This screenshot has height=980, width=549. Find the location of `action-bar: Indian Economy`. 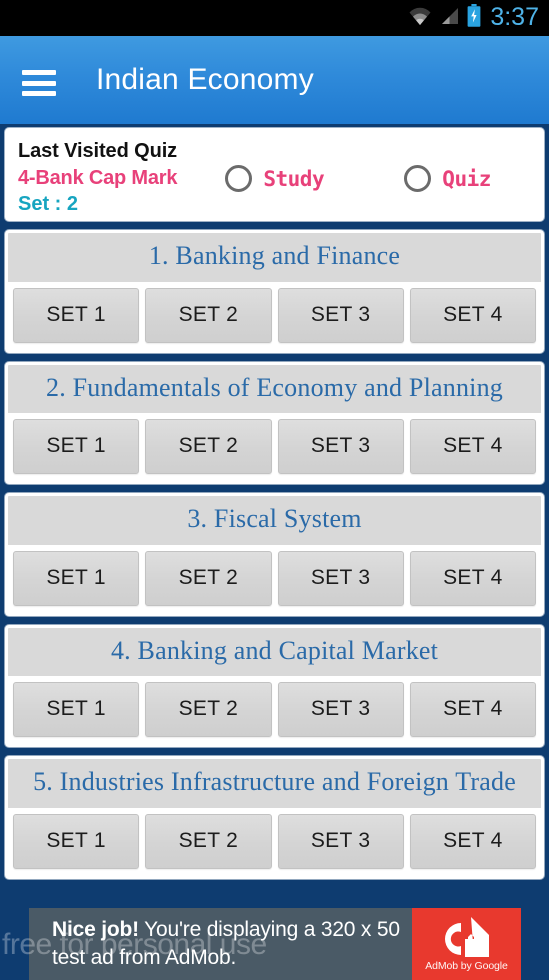

action-bar: Indian Economy is located at coordinates (274, 80).